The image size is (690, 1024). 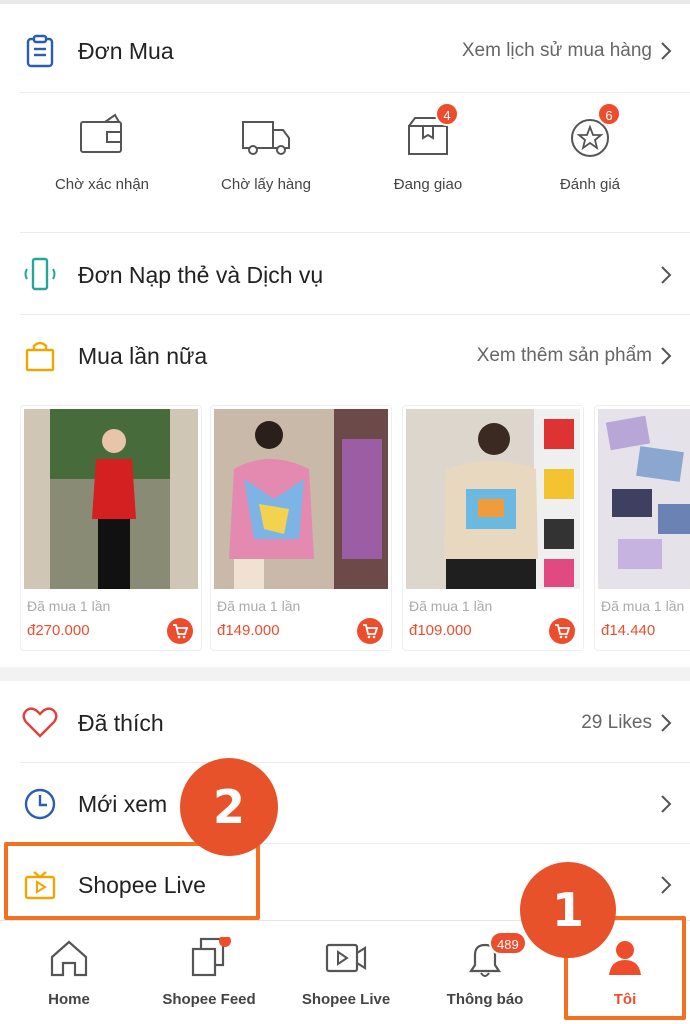 What do you see at coordinates (126, 50) in the screenshot?
I see `orders-title: Đơn Mua` at bounding box center [126, 50].